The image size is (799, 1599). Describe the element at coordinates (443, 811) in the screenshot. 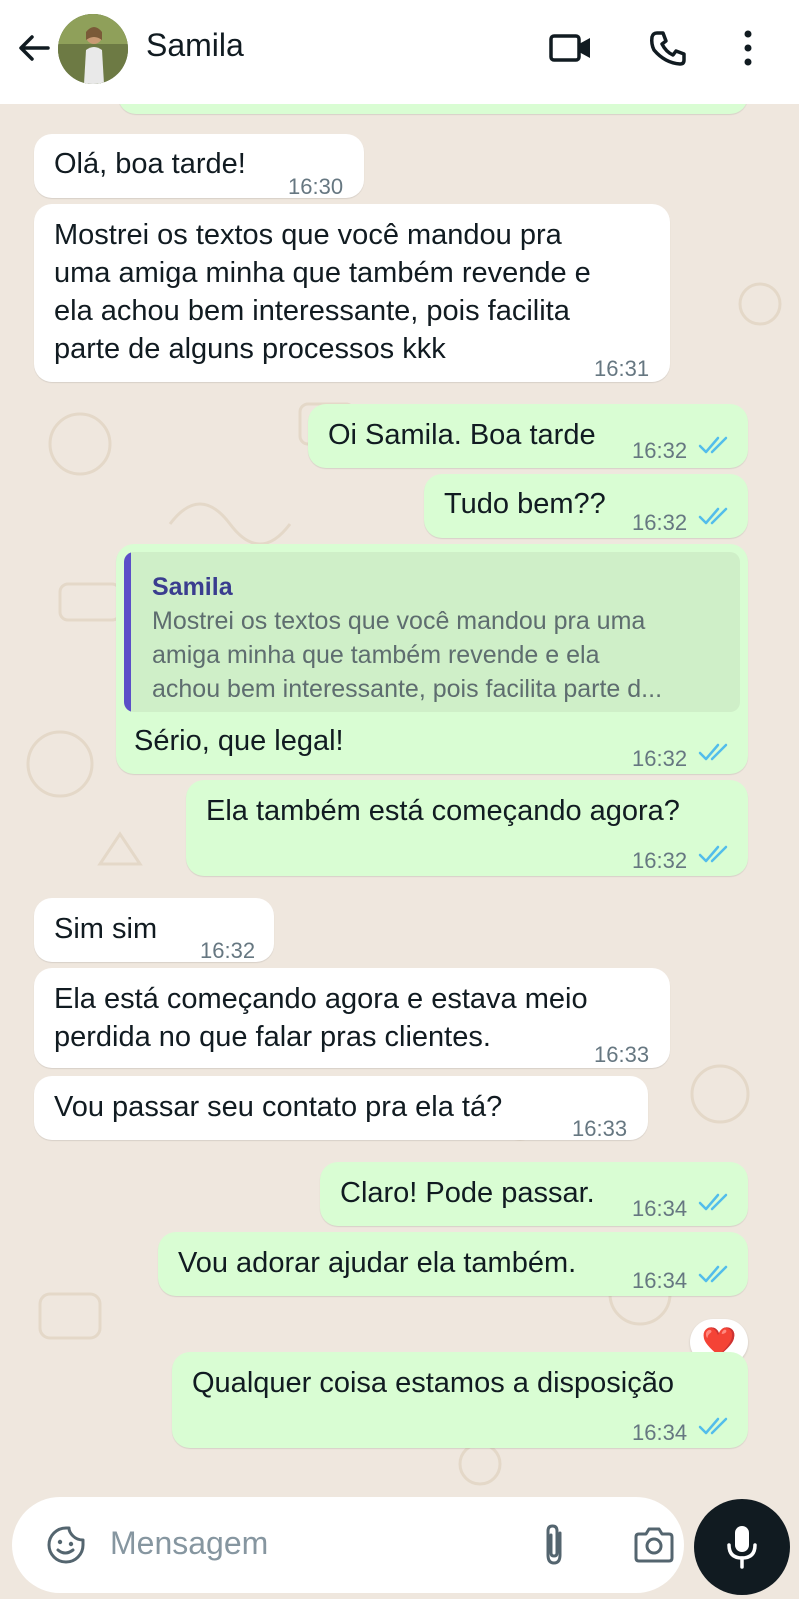

I see `message-text: Ela também está começando agora?` at that location.